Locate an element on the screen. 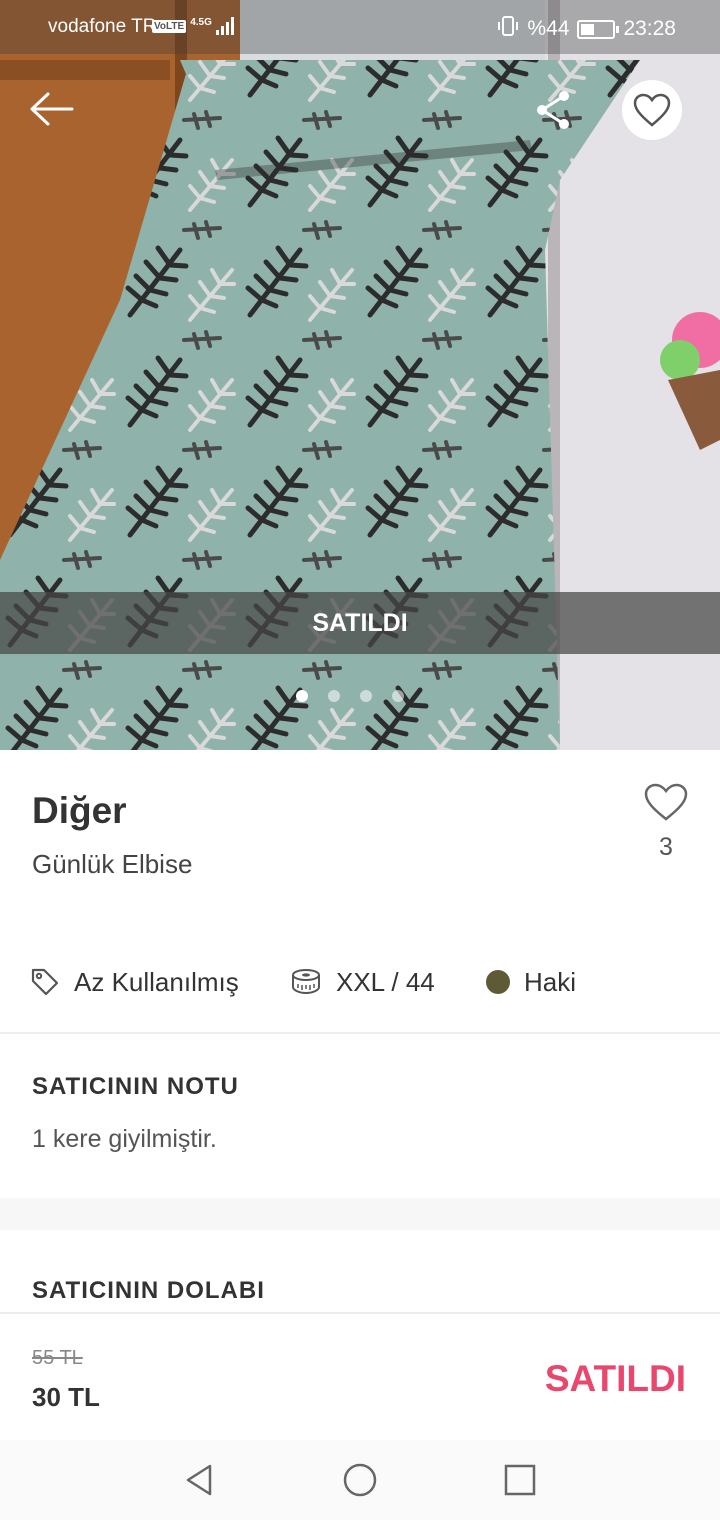  color-attribute: Haki is located at coordinates (531, 982).